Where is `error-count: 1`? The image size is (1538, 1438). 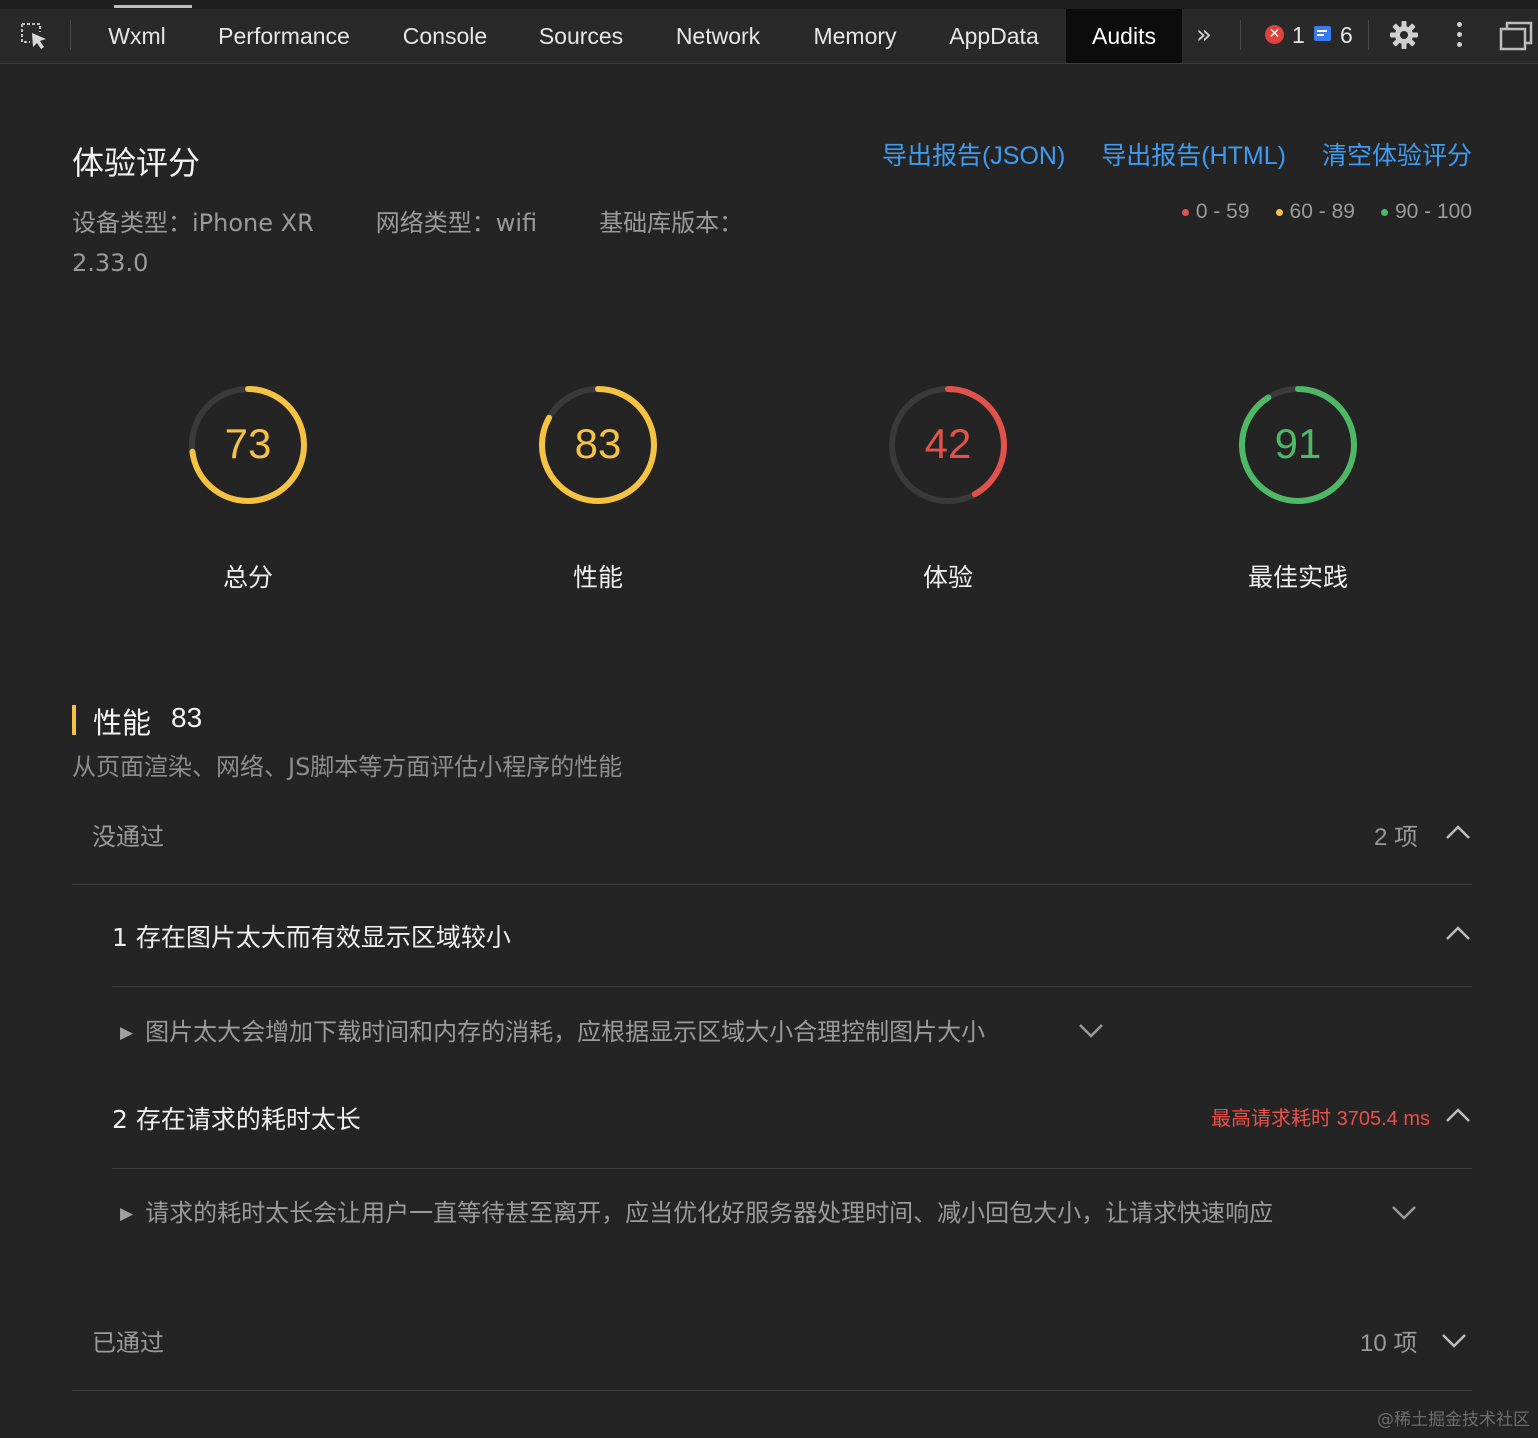 error-count: 1 is located at coordinates (1298, 35).